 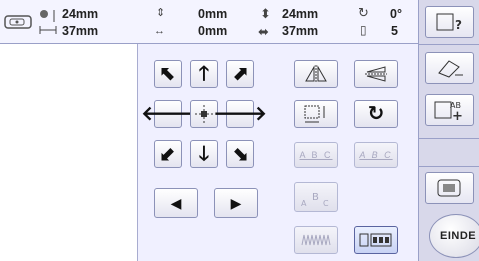 I want to click on end-button: EINDE, so click(x=454, y=236).